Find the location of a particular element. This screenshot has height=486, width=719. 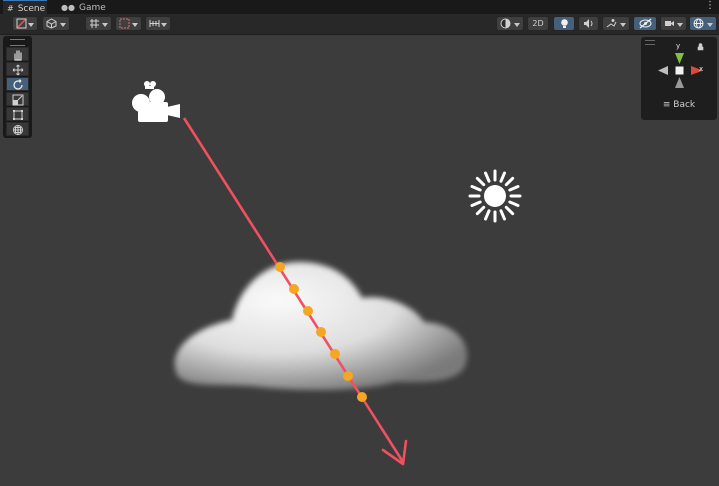

effects-icon is located at coordinates (611, 23).